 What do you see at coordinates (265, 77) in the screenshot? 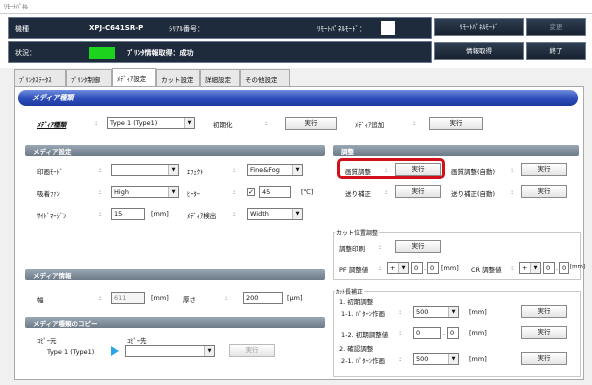
I see `tab-other-settings: その他設定` at bounding box center [265, 77].